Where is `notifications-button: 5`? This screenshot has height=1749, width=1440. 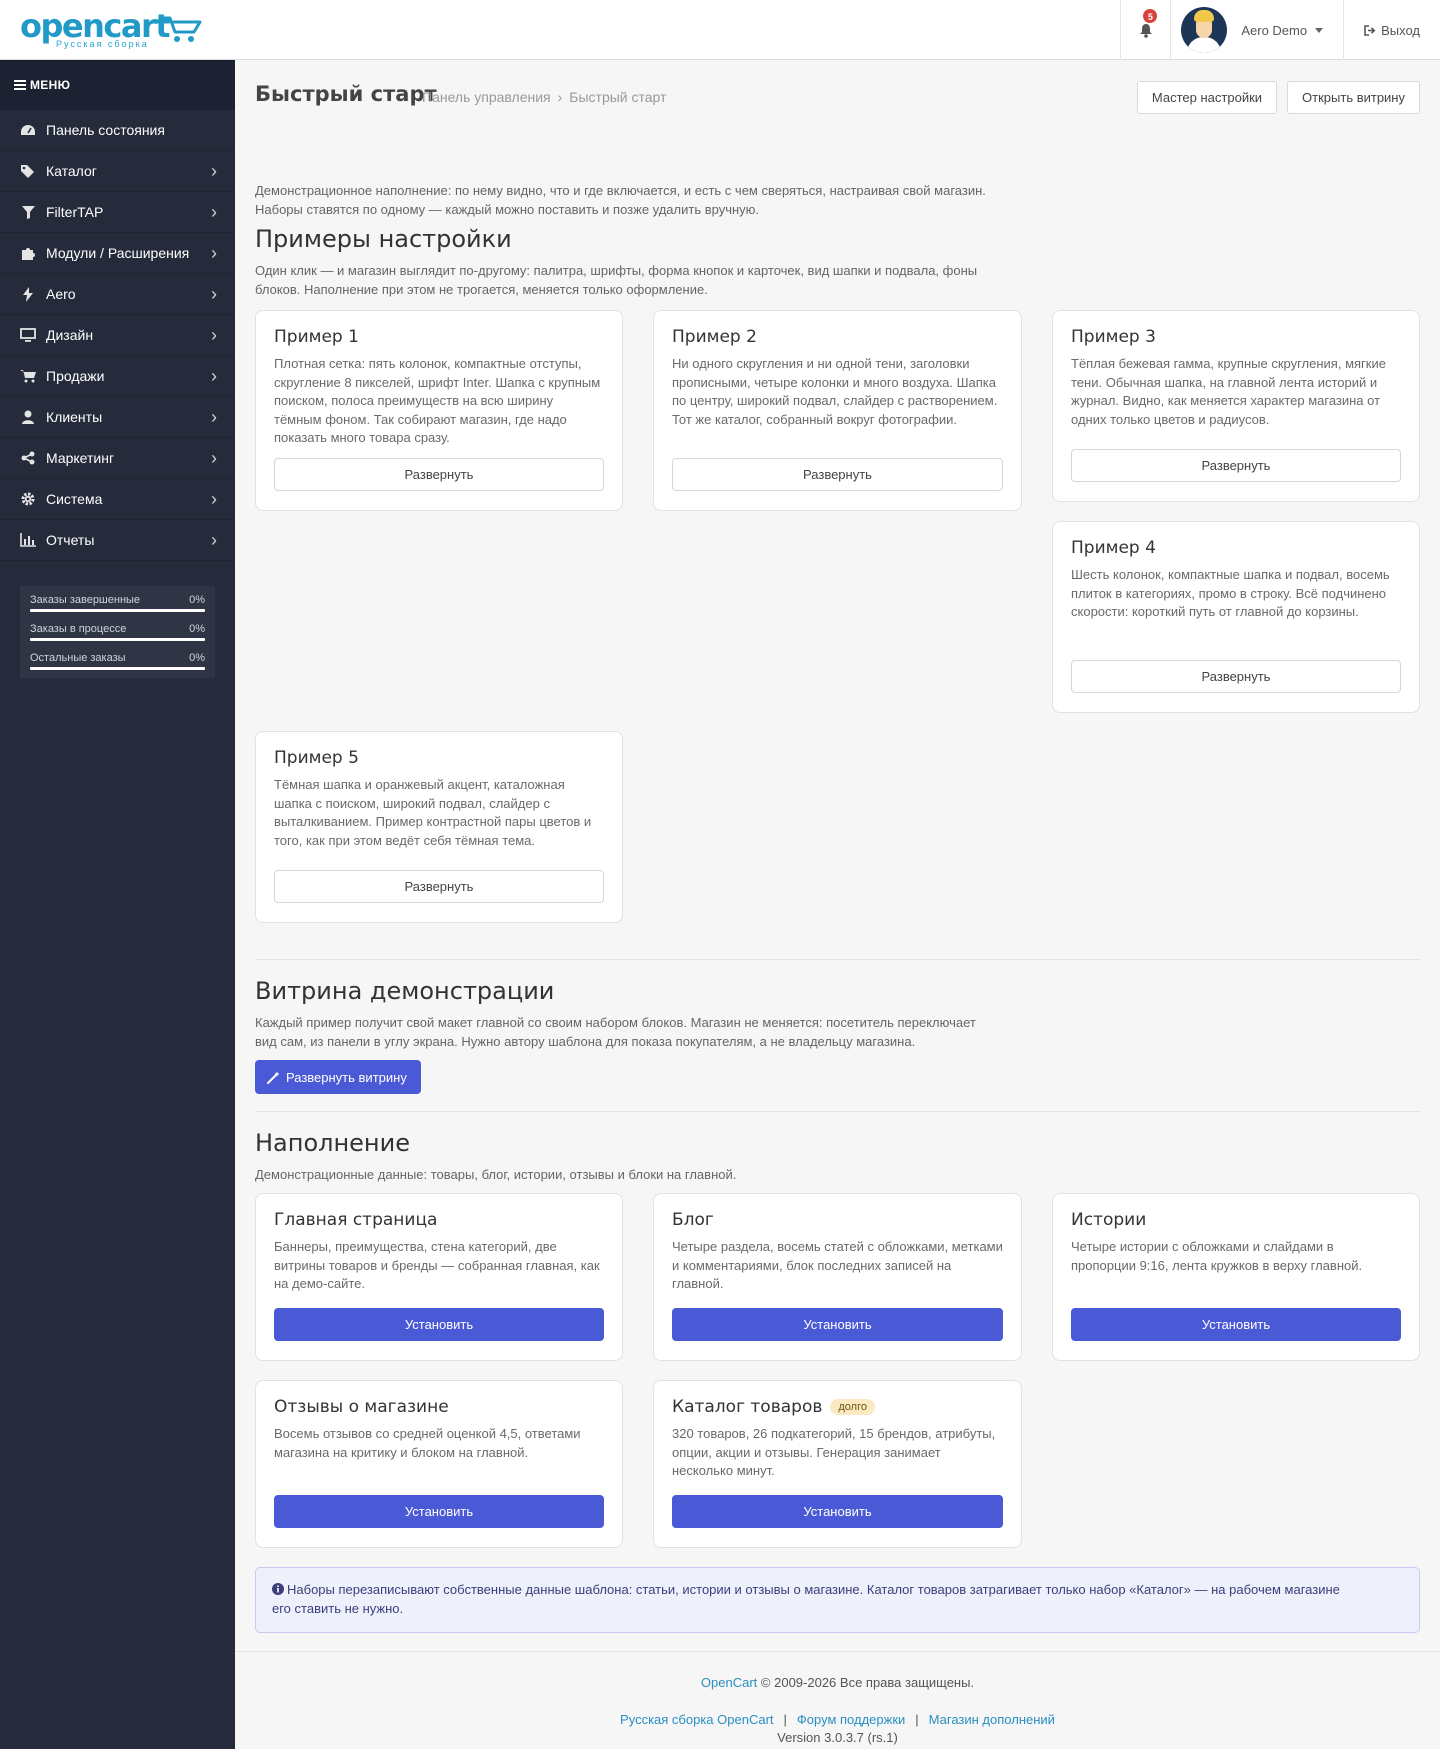
notifications-button: 5 is located at coordinates (1145, 30).